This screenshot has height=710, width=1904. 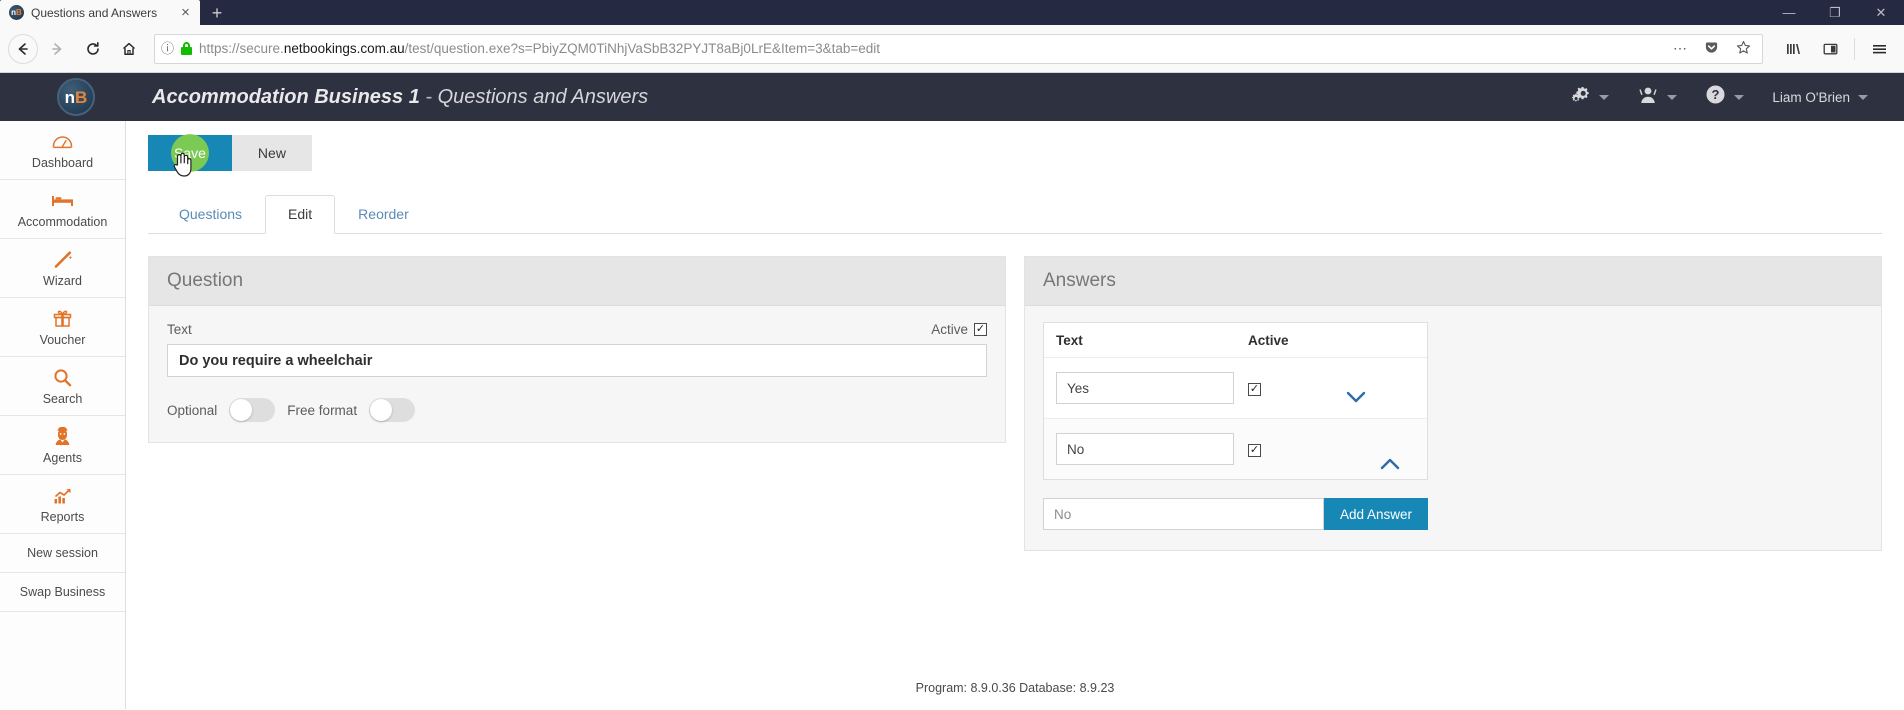 I want to click on cogs-icon, so click(x=1581, y=97).